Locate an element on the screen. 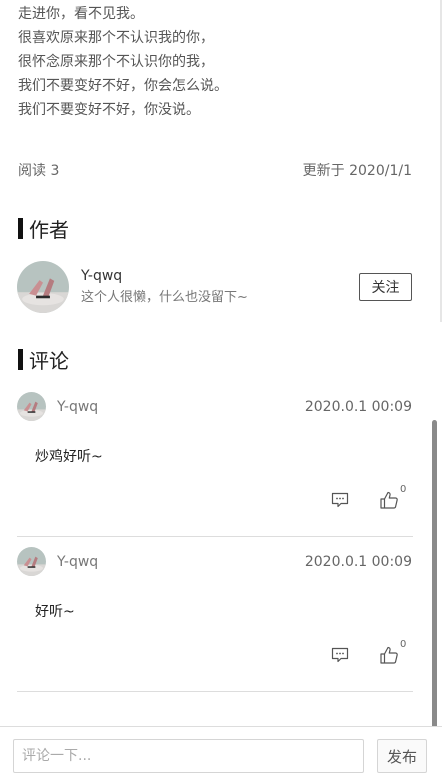  author-avatar is located at coordinates (43, 287).